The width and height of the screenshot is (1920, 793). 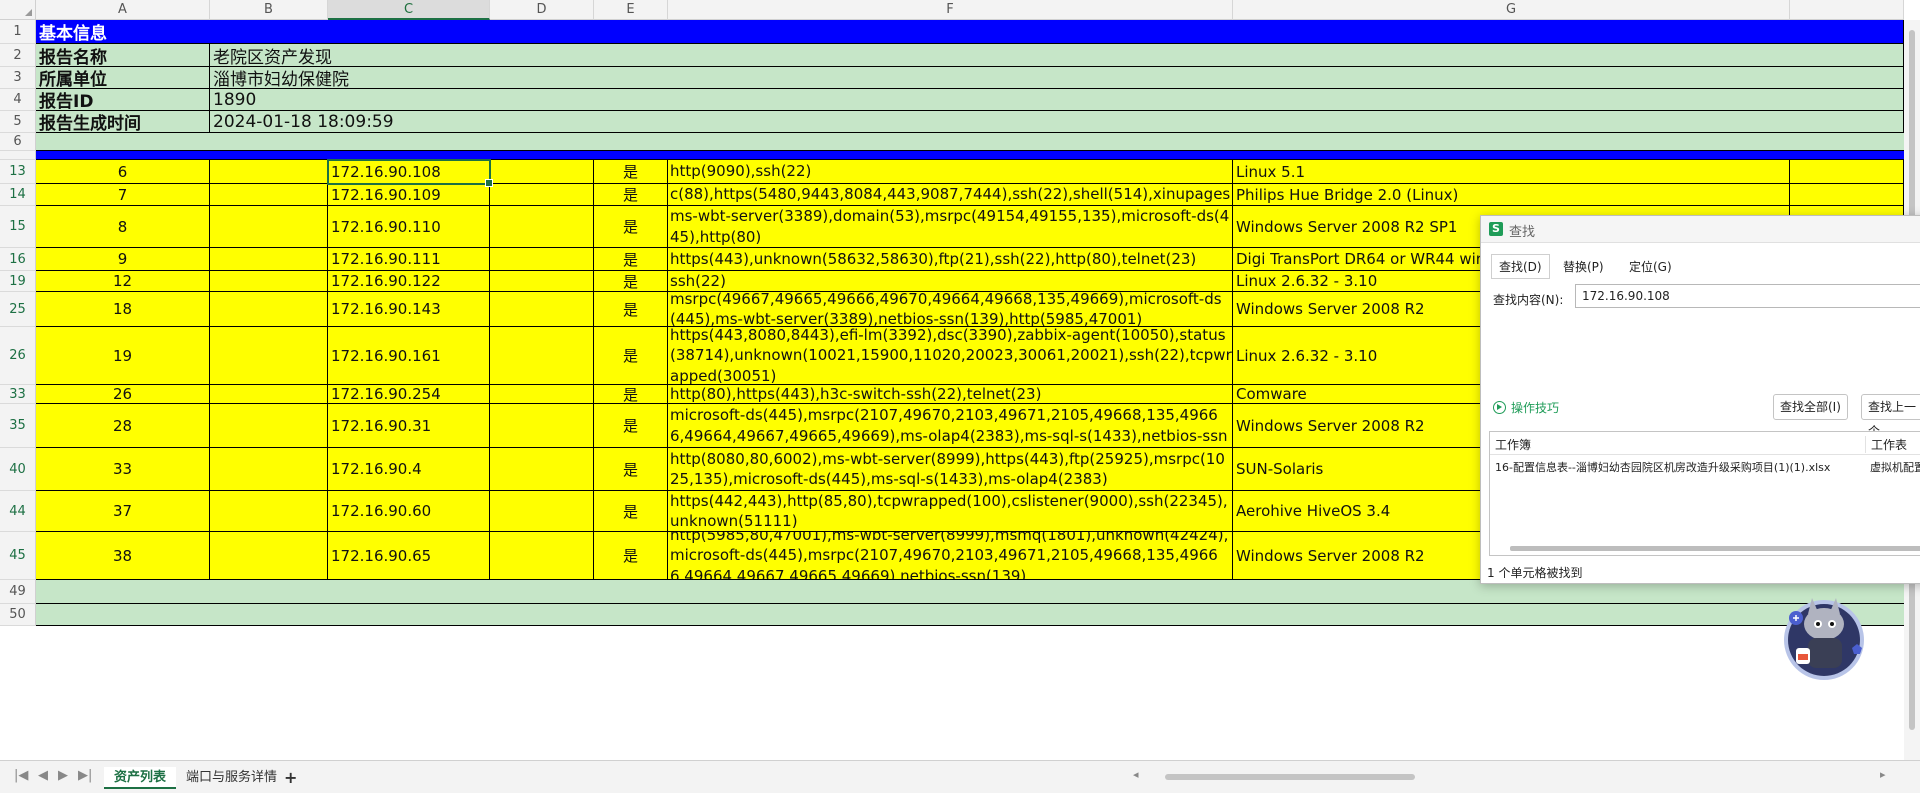 I want to click on table-cell-no: 28, so click(x=123, y=426).